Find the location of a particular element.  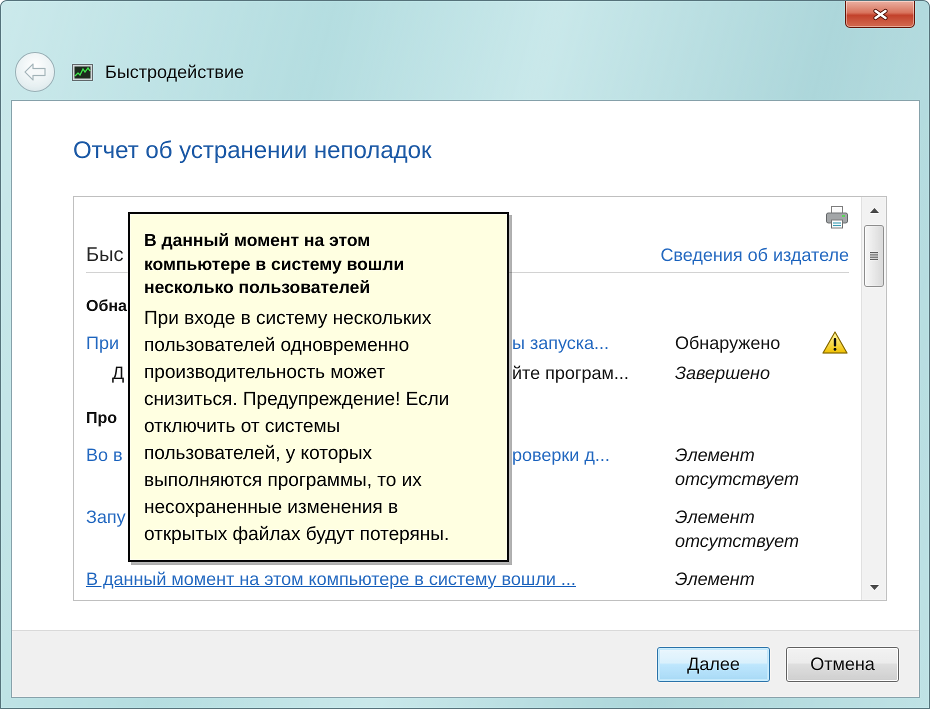

report-title: Быс is located at coordinates (105, 255).